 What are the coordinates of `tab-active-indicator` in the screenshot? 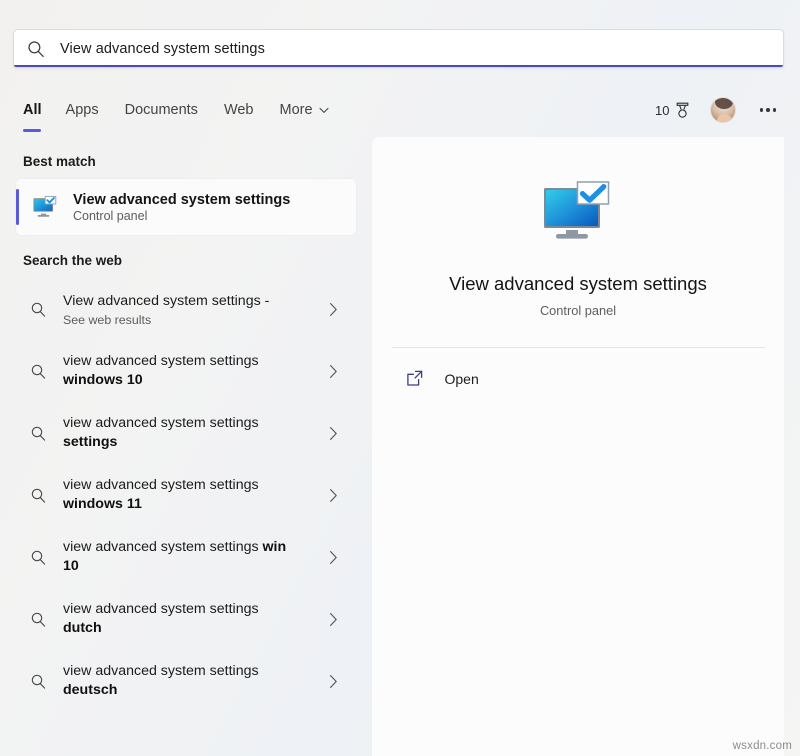 It's located at (32, 130).